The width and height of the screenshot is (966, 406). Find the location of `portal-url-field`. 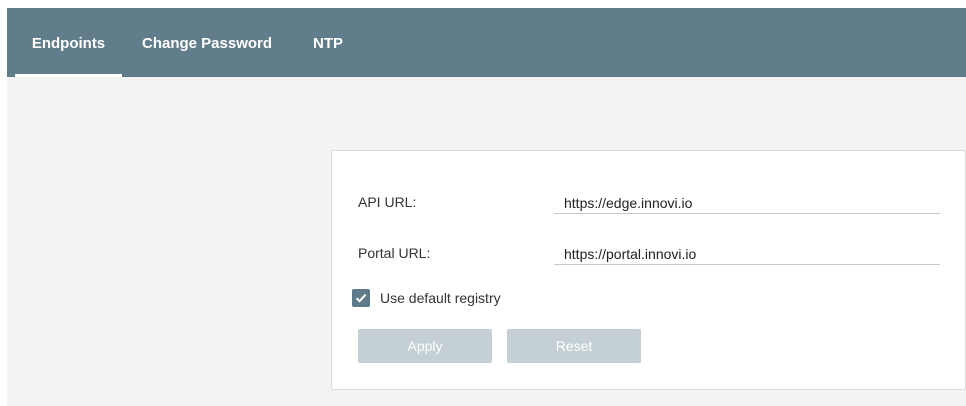

portal-url-field is located at coordinates (747, 252).